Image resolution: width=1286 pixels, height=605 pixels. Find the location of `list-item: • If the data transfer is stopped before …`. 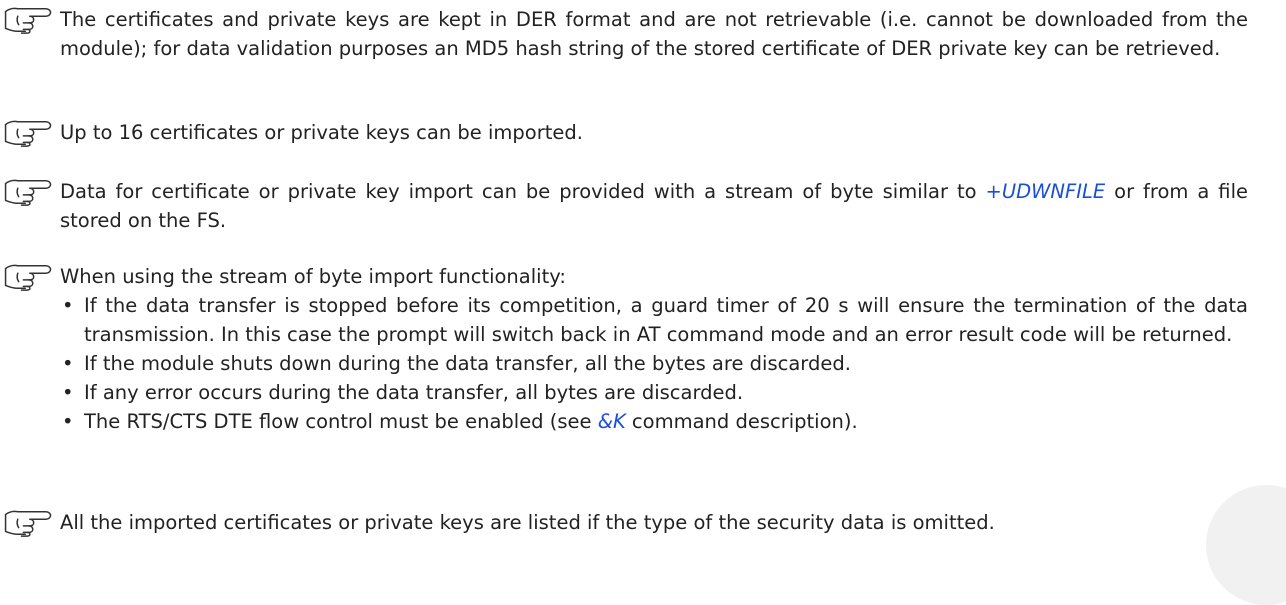

list-item: • If the data transfer is stopped before … is located at coordinates (654, 320).